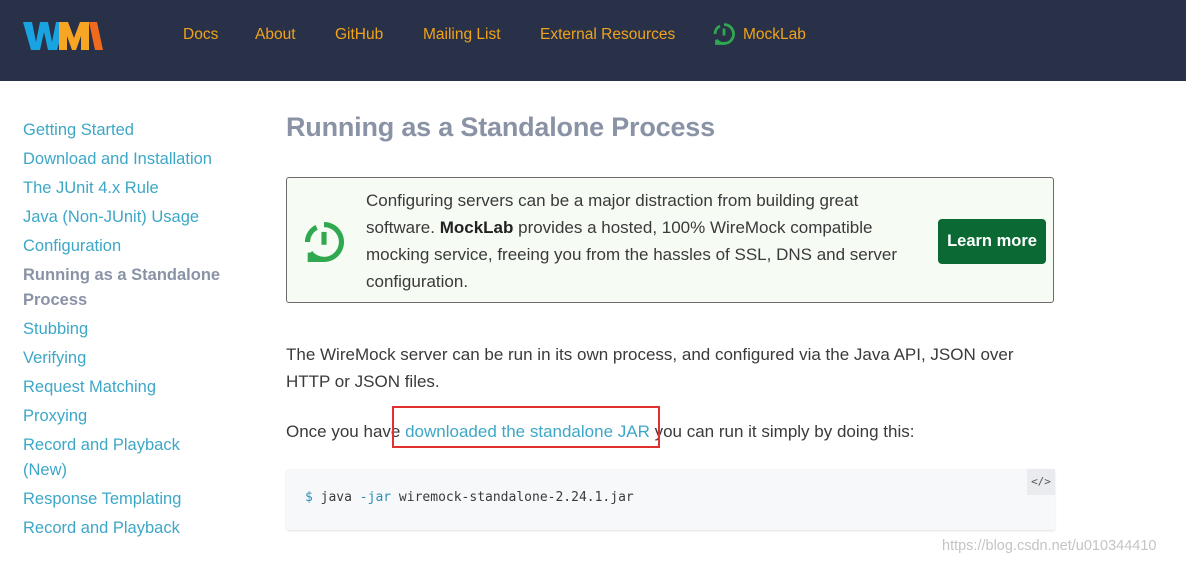  I want to click on promo-brand: MockLab, so click(476, 227).